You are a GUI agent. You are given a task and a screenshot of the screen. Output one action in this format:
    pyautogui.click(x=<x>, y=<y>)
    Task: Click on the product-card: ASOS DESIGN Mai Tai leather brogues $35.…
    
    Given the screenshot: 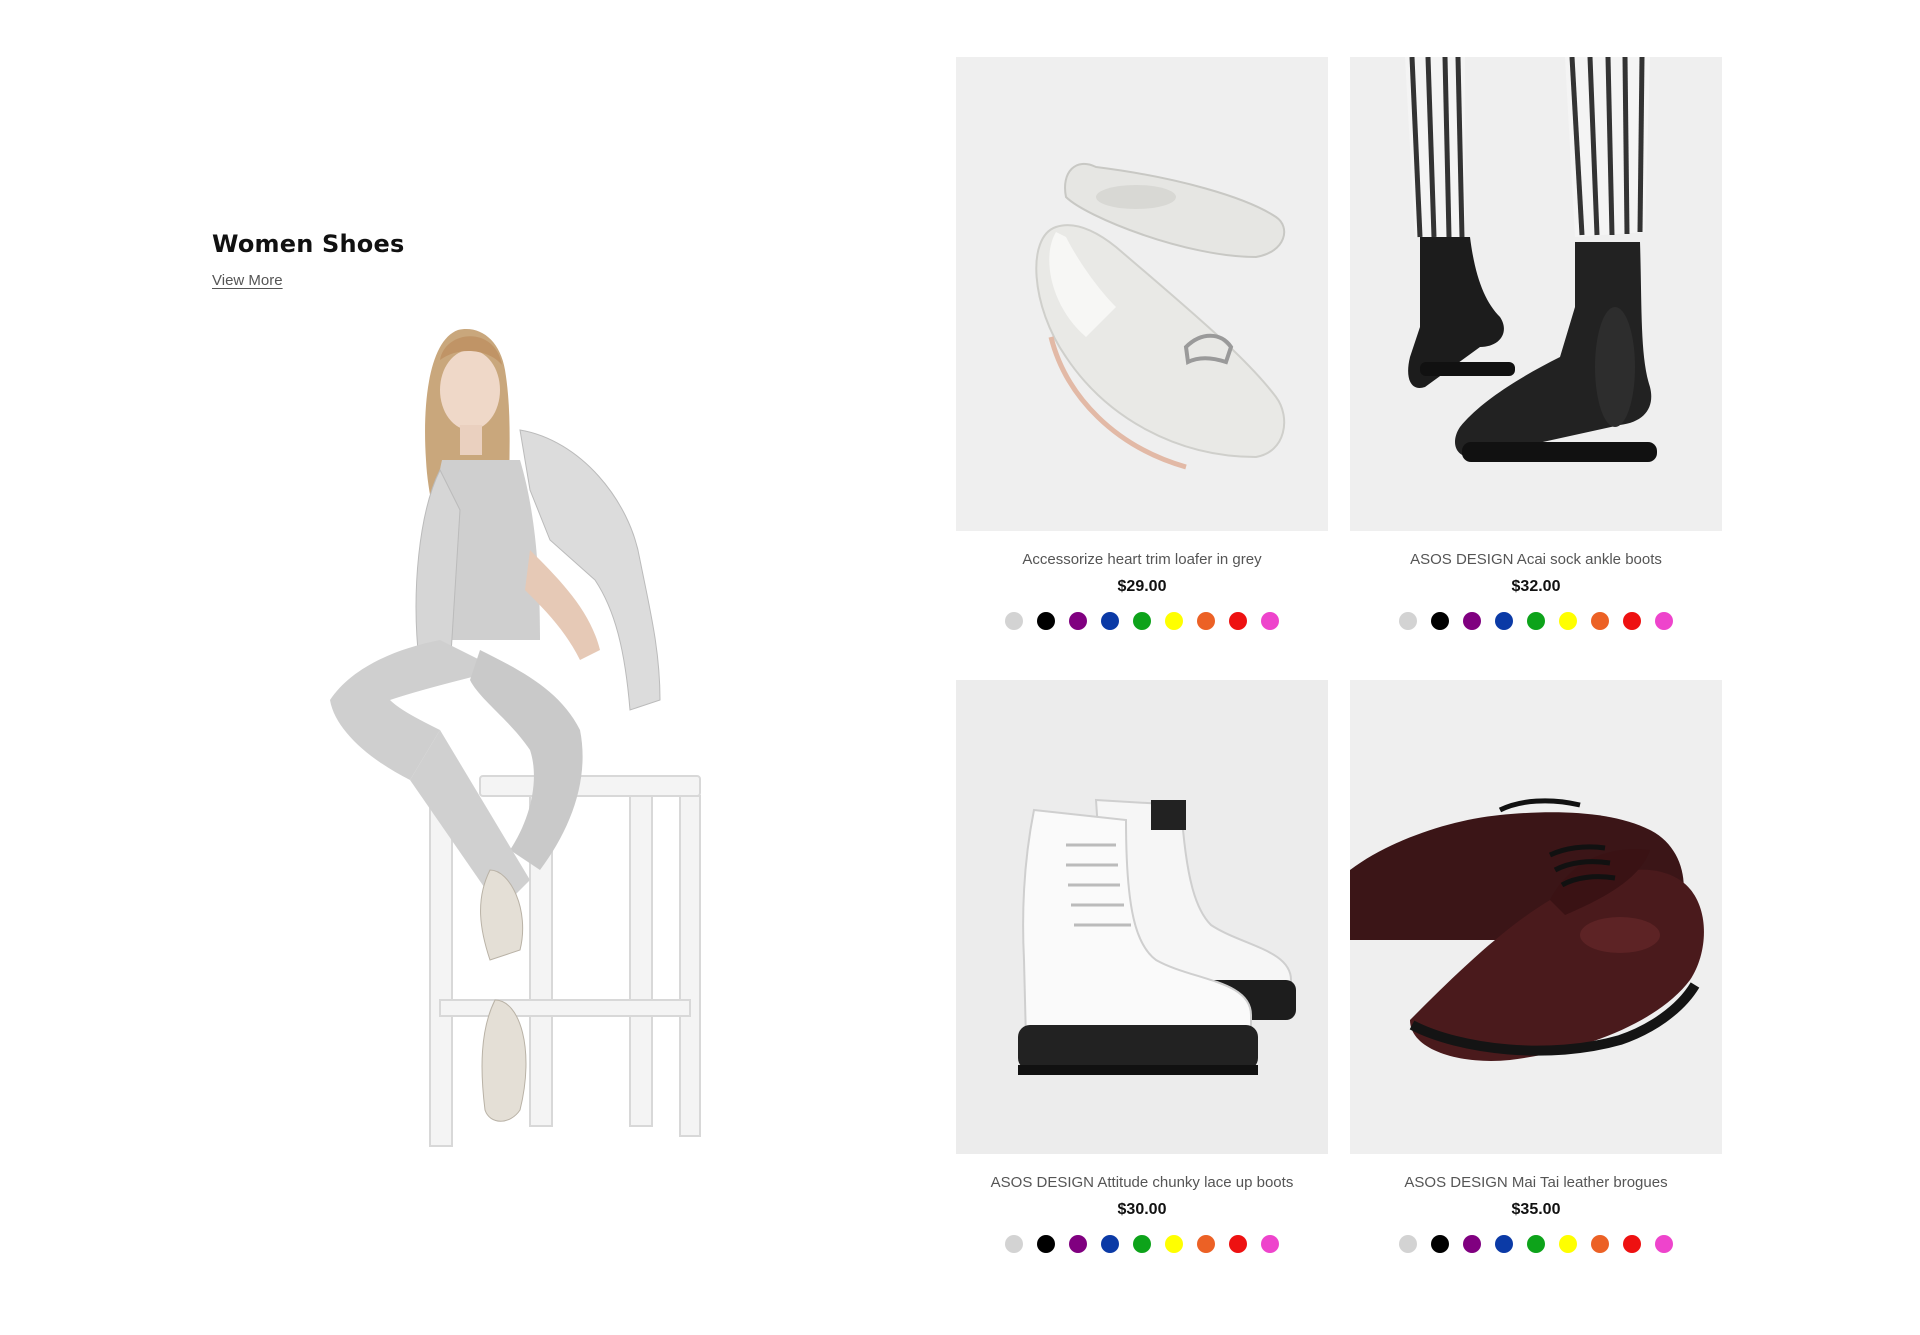 What is the action you would take?
    pyautogui.click(x=1536, y=990)
    